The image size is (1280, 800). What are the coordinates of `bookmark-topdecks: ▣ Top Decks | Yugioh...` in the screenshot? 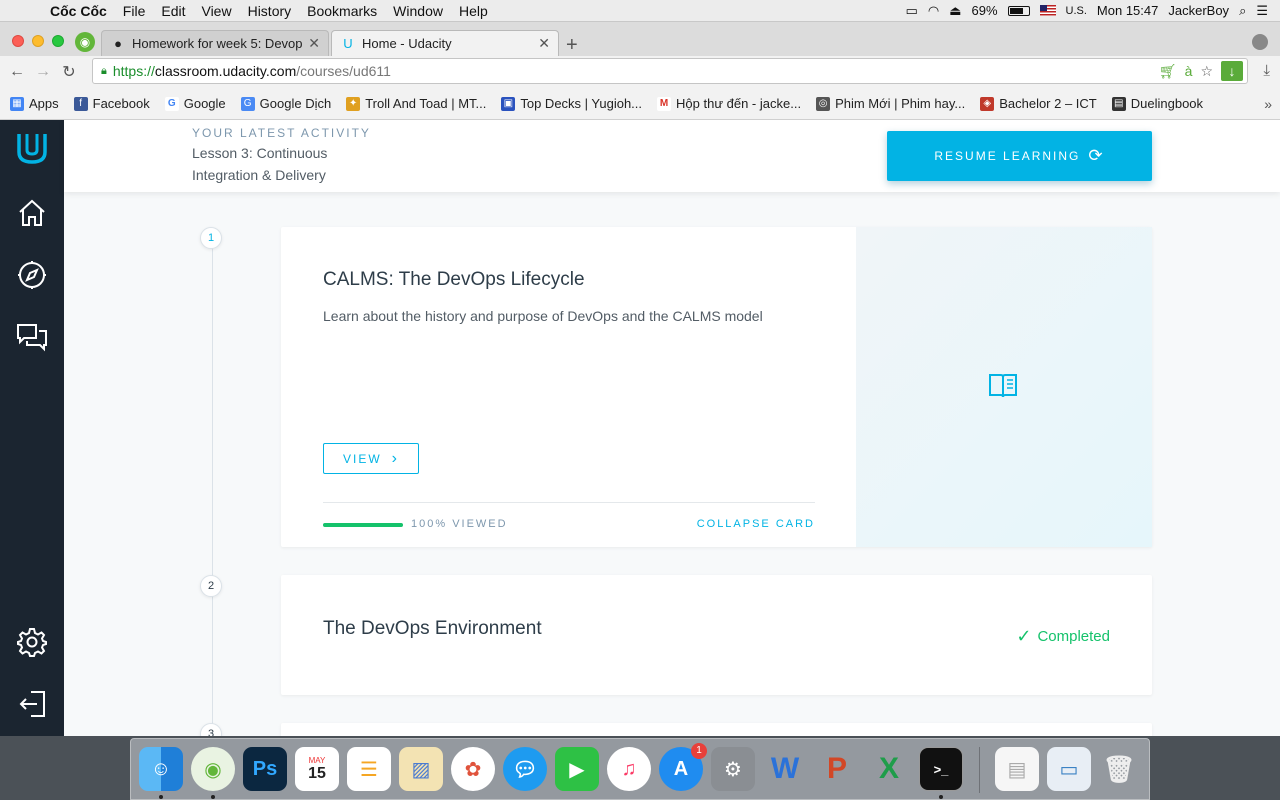 It's located at (571, 103).